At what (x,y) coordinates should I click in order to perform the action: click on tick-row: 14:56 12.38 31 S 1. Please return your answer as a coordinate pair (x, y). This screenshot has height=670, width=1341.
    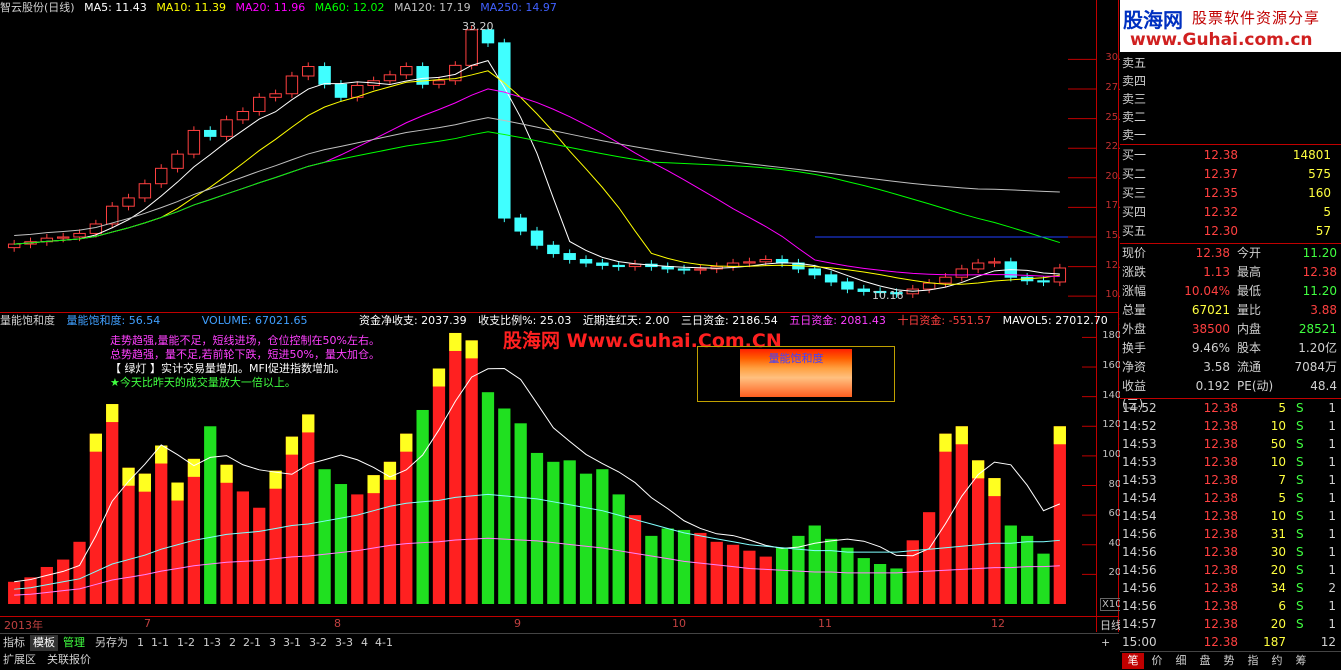
    Looking at the image, I should click on (1230, 534).